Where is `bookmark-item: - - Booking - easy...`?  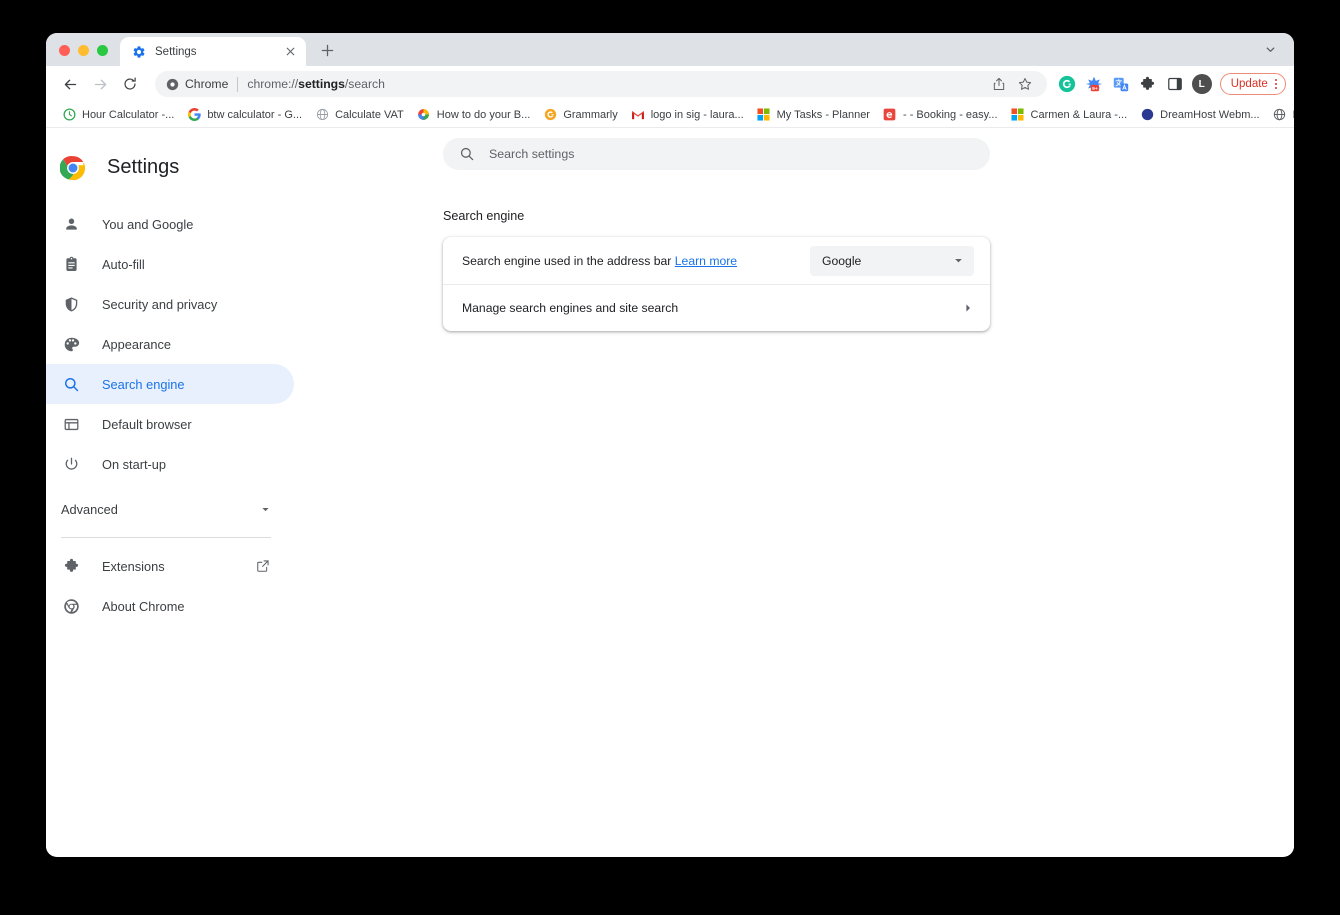
bookmark-item: - - Booking - easy... is located at coordinates (940, 115).